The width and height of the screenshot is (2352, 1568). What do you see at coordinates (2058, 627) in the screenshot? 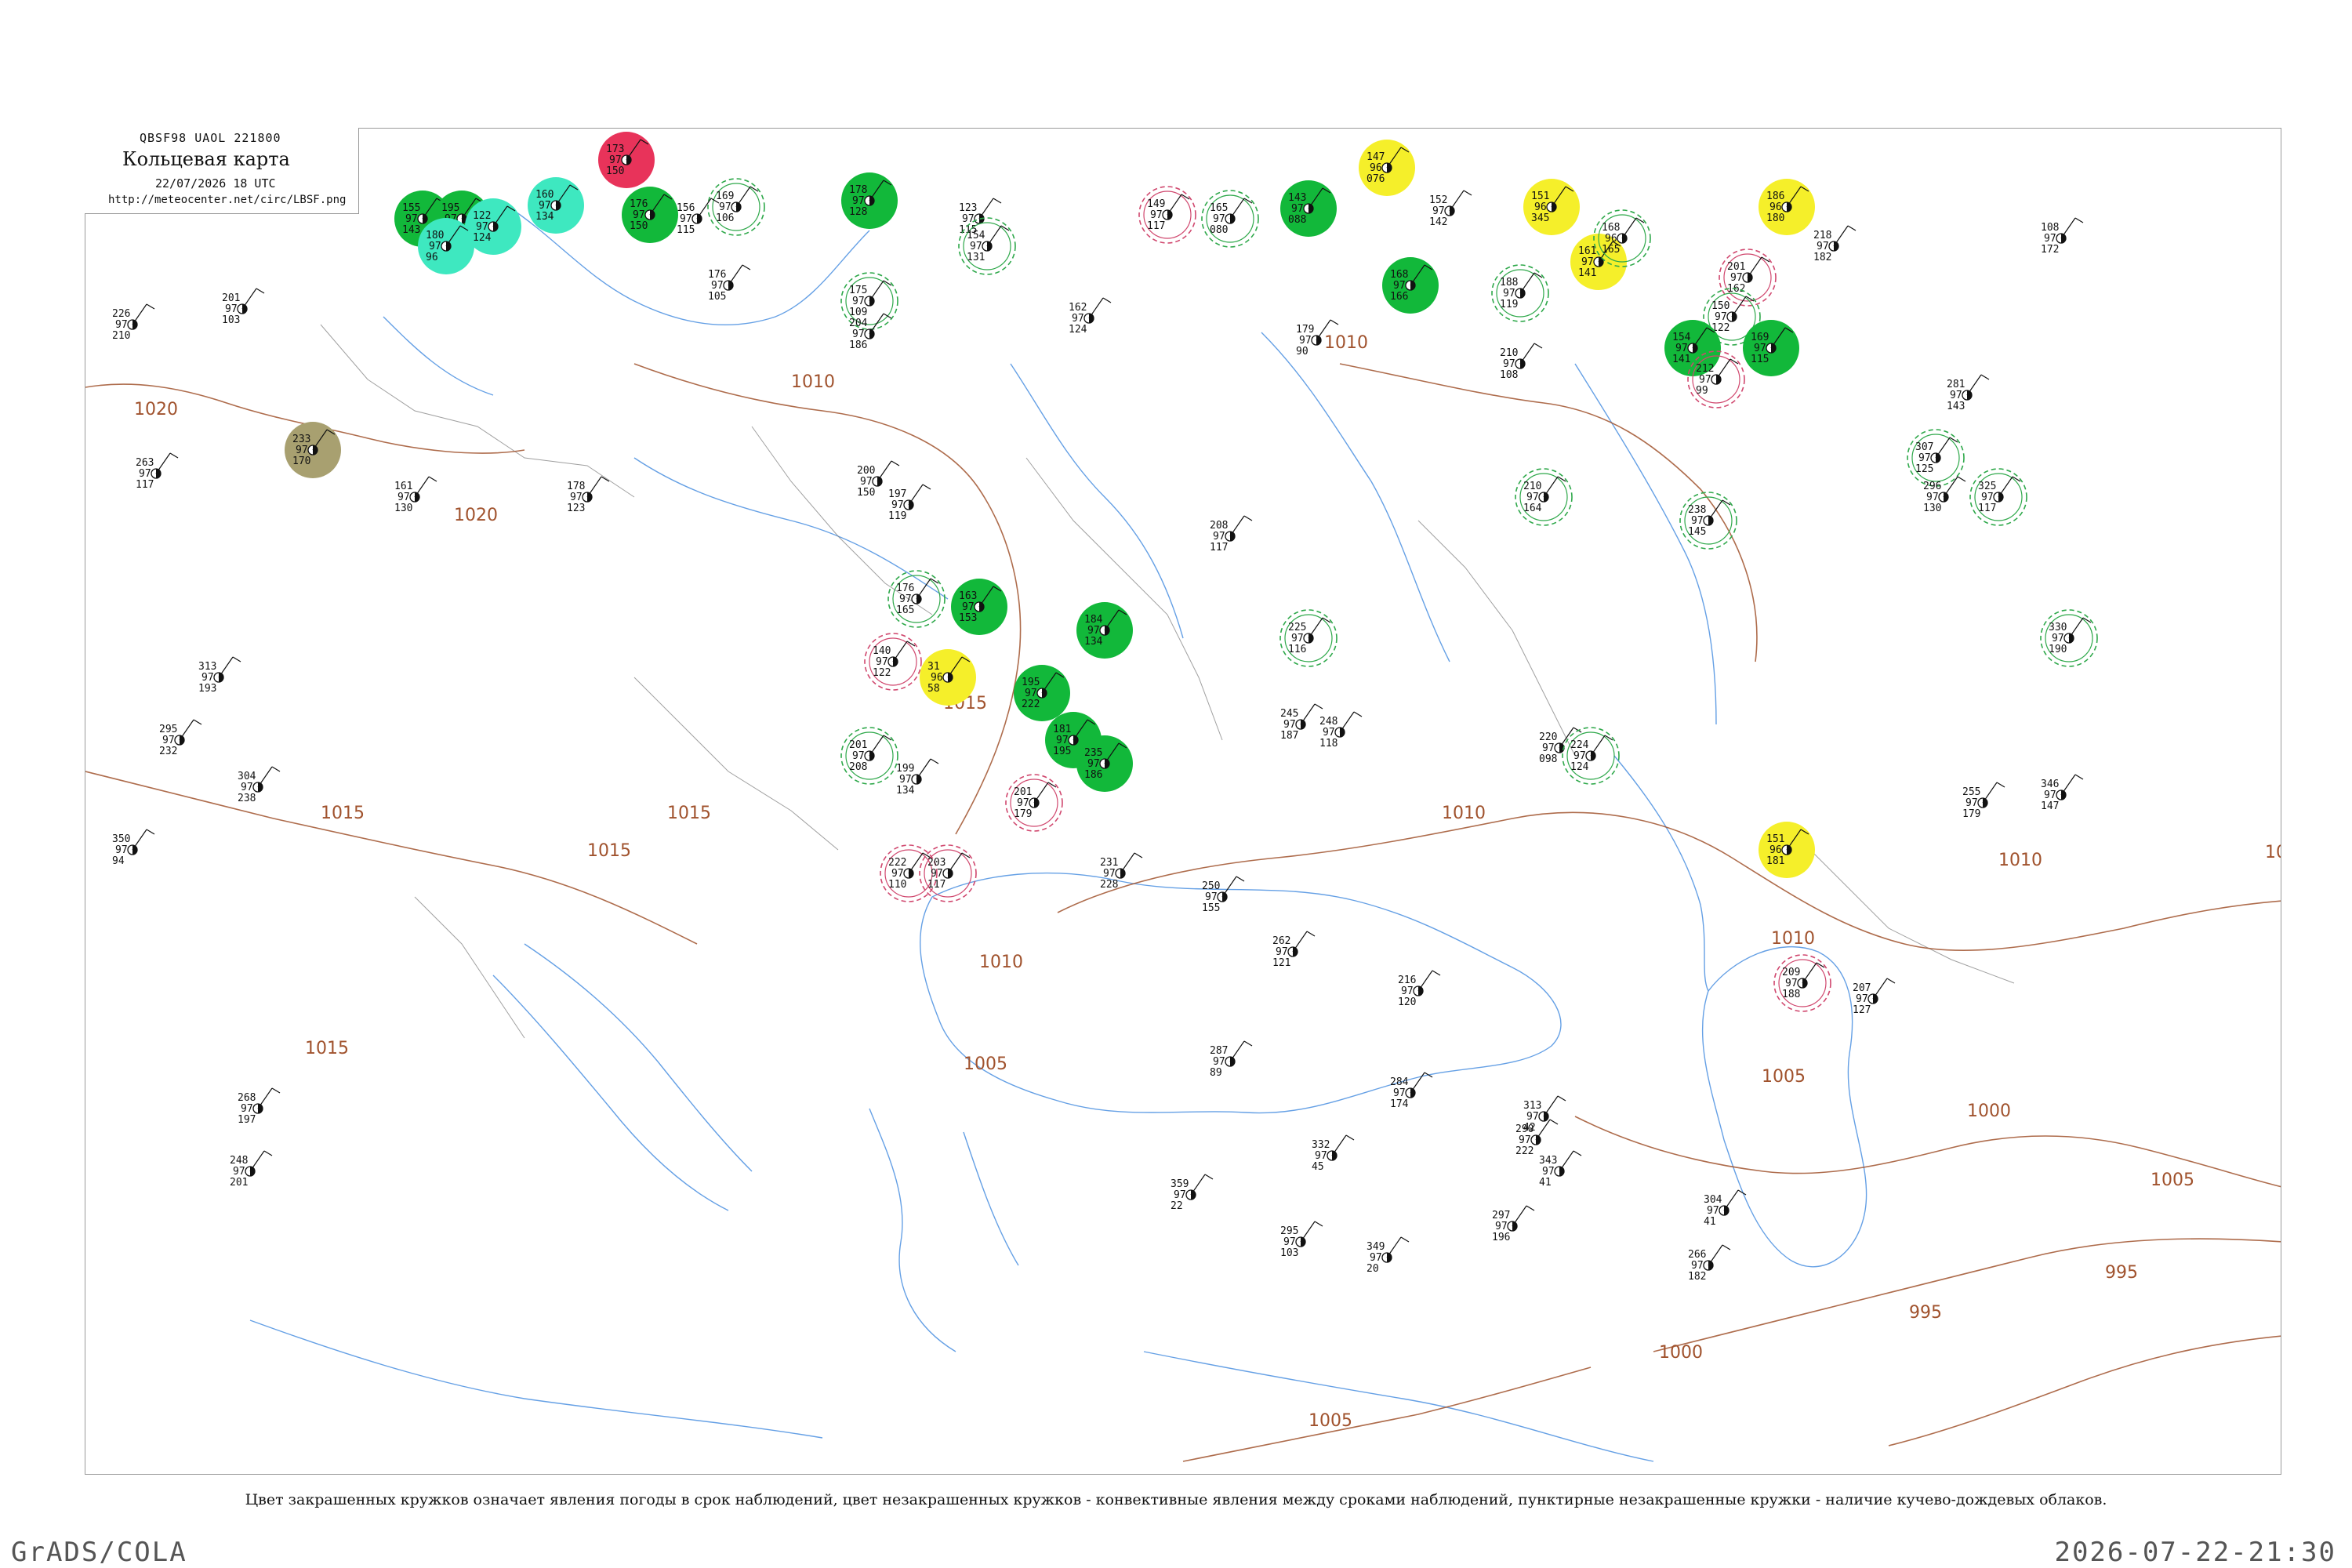
I see `station-temperature: 330` at bounding box center [2058, 627].